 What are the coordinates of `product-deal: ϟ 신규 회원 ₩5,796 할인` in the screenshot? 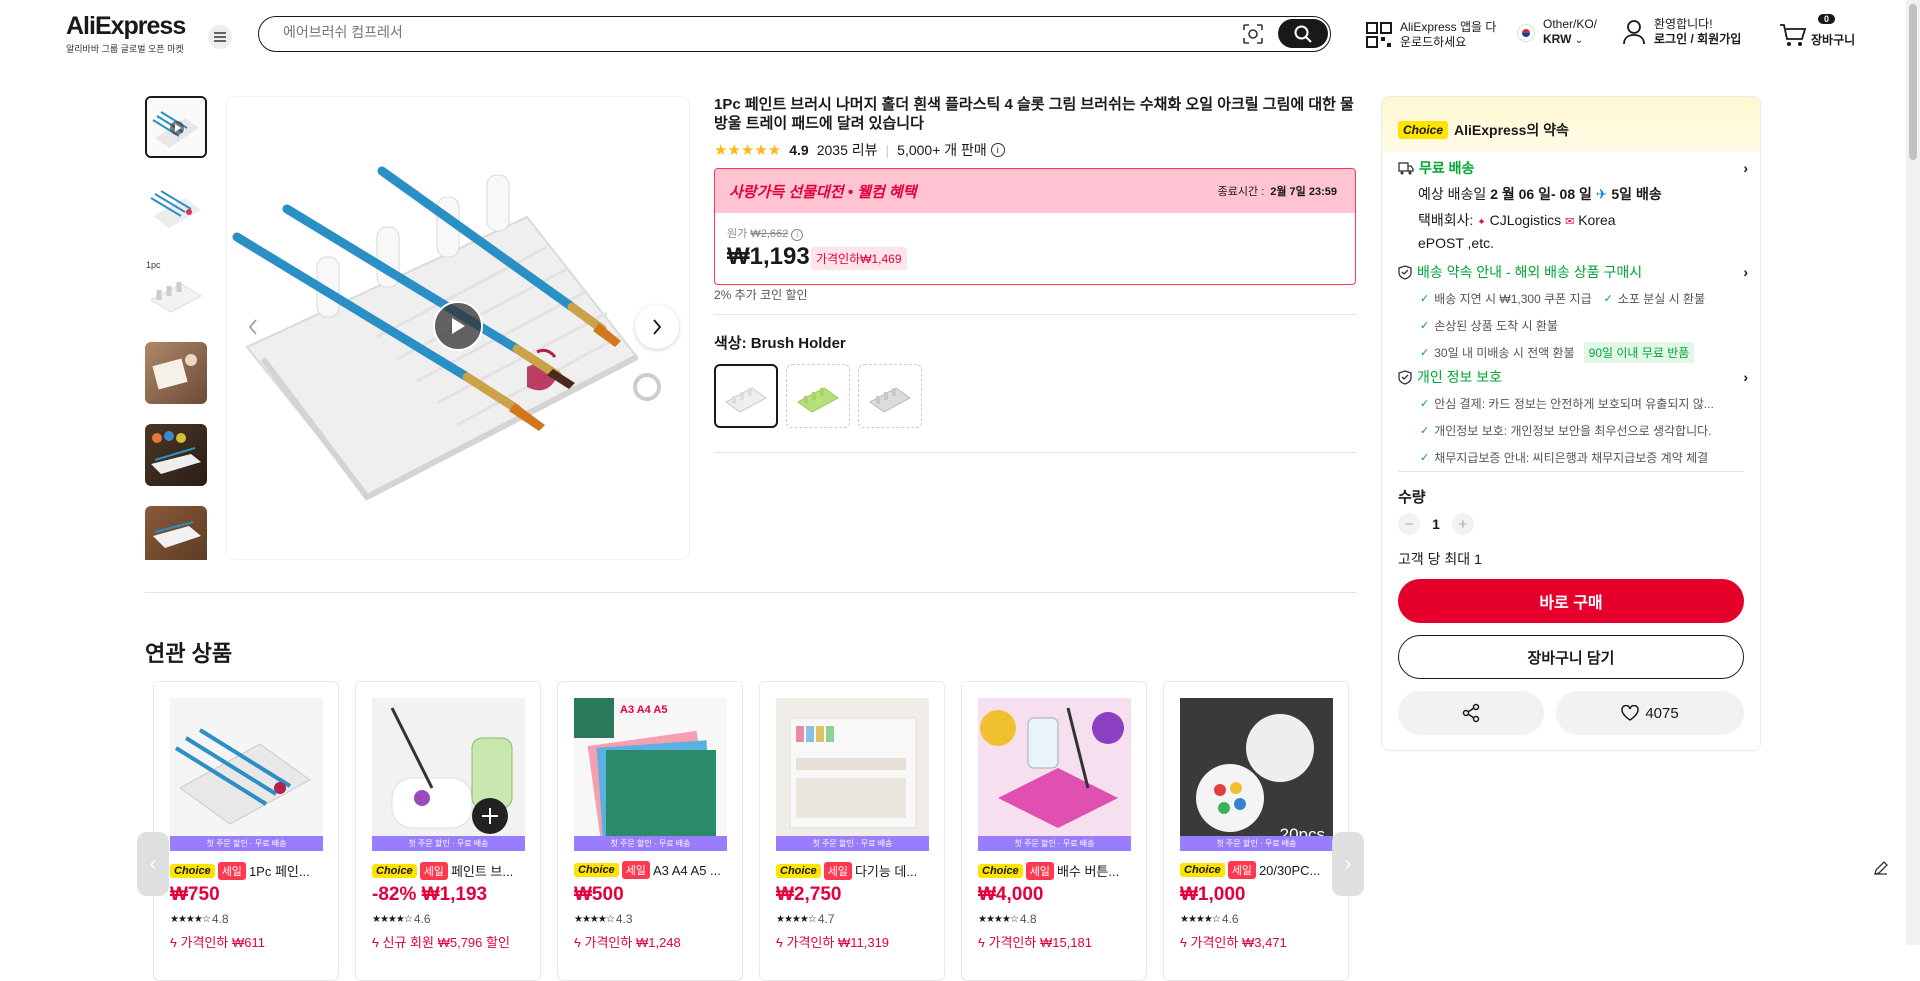 It's located at (441, 942).